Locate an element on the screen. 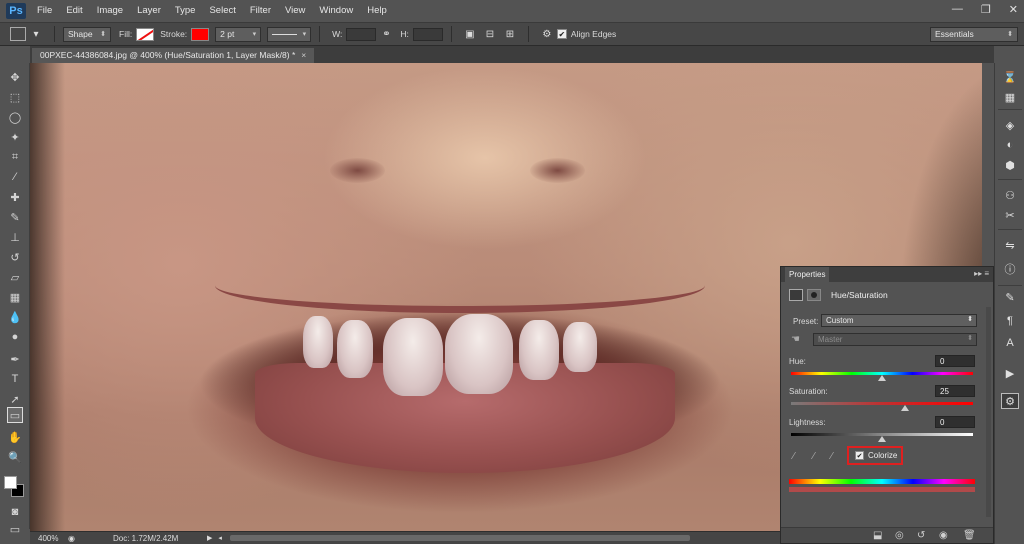 This screenshot has height=544, width=1024. height-field is located at coordinates (427, 34).